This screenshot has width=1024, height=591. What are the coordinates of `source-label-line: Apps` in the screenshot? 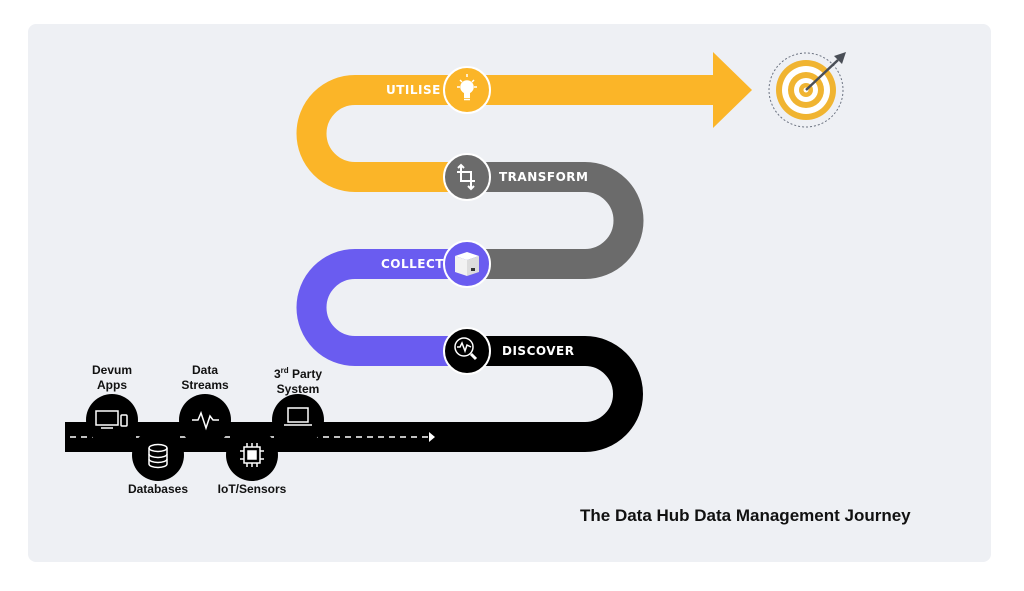 It's located at (112, 385).